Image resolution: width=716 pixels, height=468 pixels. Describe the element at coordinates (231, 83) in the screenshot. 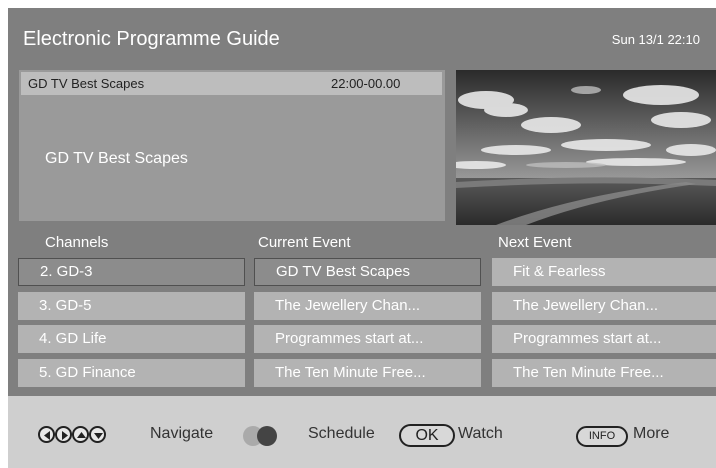

I see `event-info-header: GD TV Best Scapes 22:00-00.00` at that location.